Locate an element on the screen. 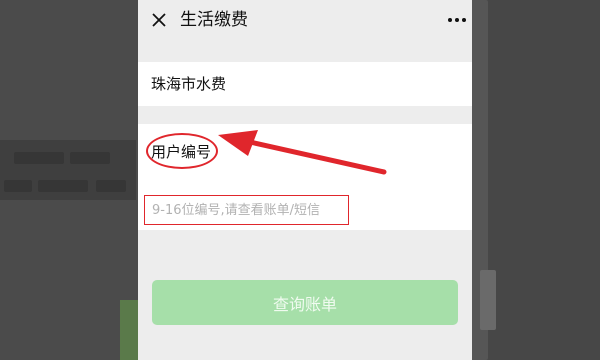 The height and width of the screenshot is (360, 600). blurred-left-image is located at coordinates (130, 330).